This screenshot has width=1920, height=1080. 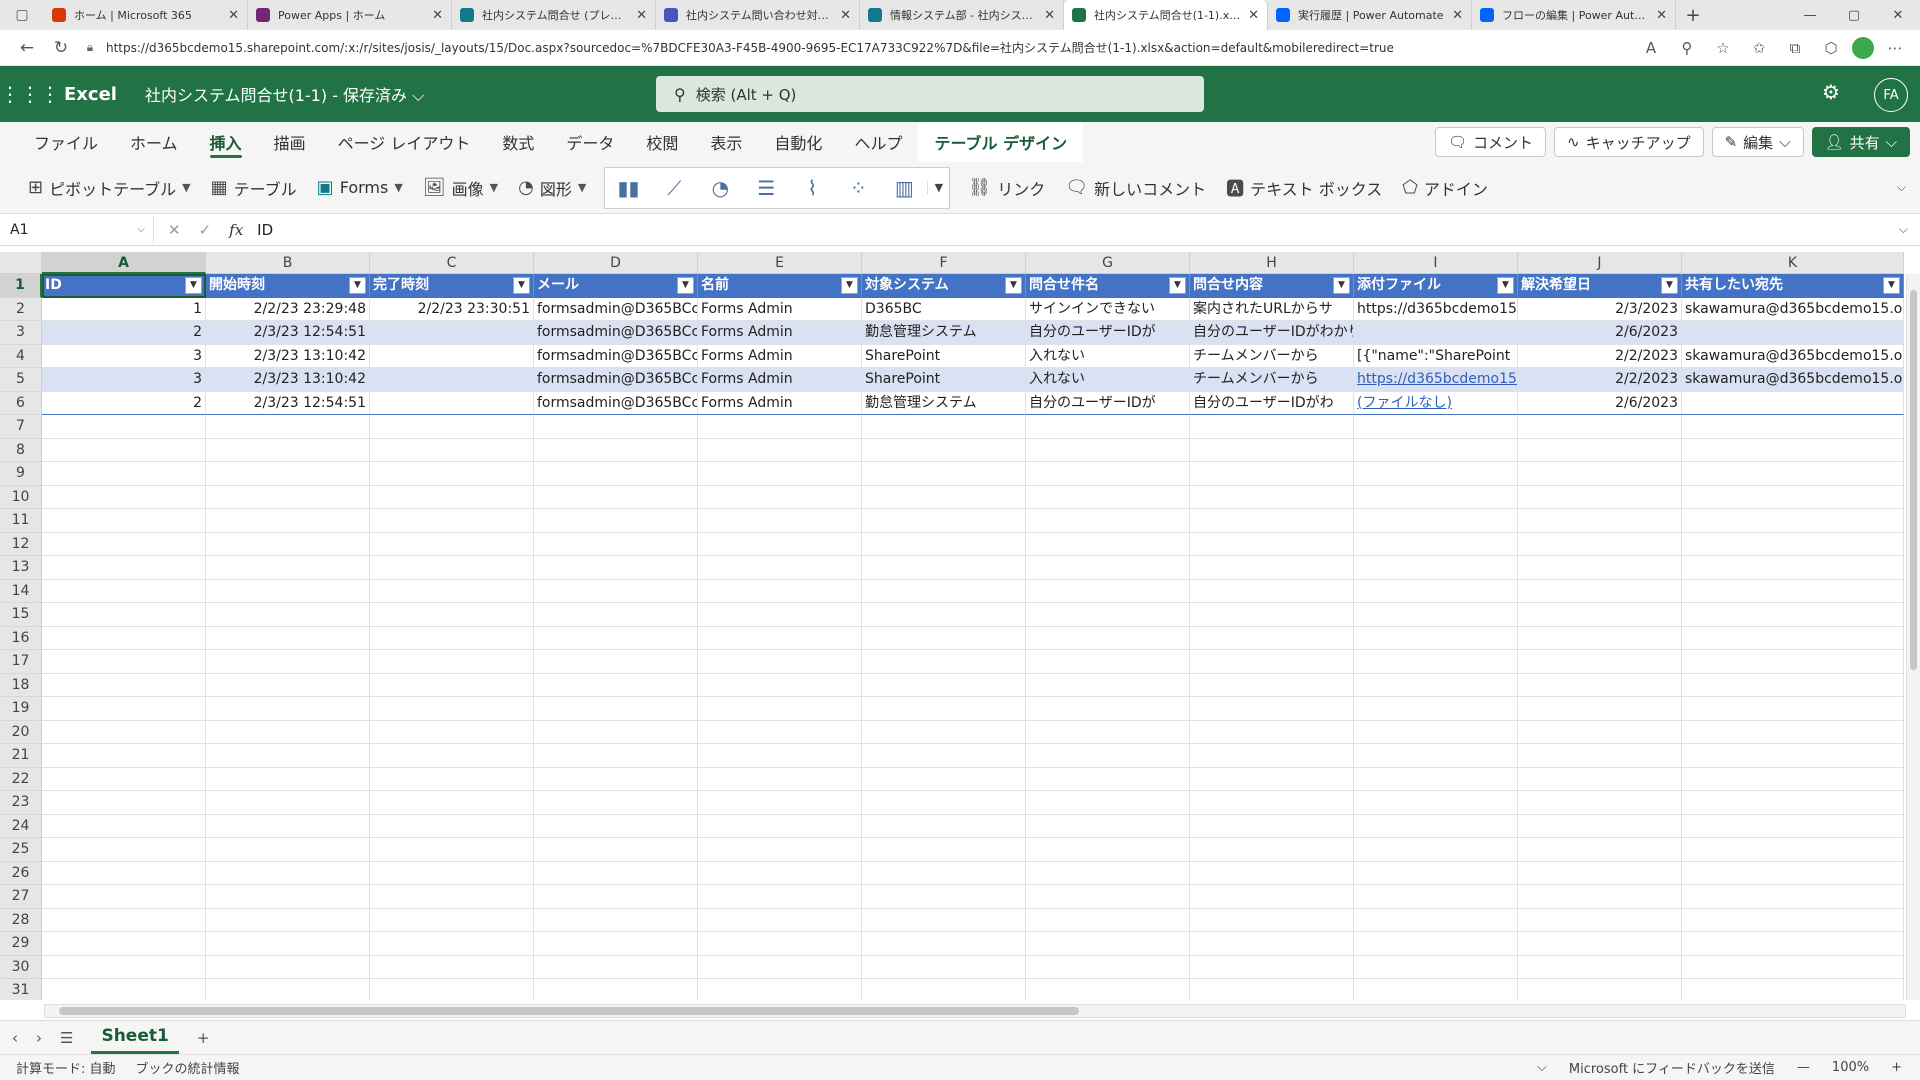 I want to click on row-header: 31, so click(x=21, y=989).